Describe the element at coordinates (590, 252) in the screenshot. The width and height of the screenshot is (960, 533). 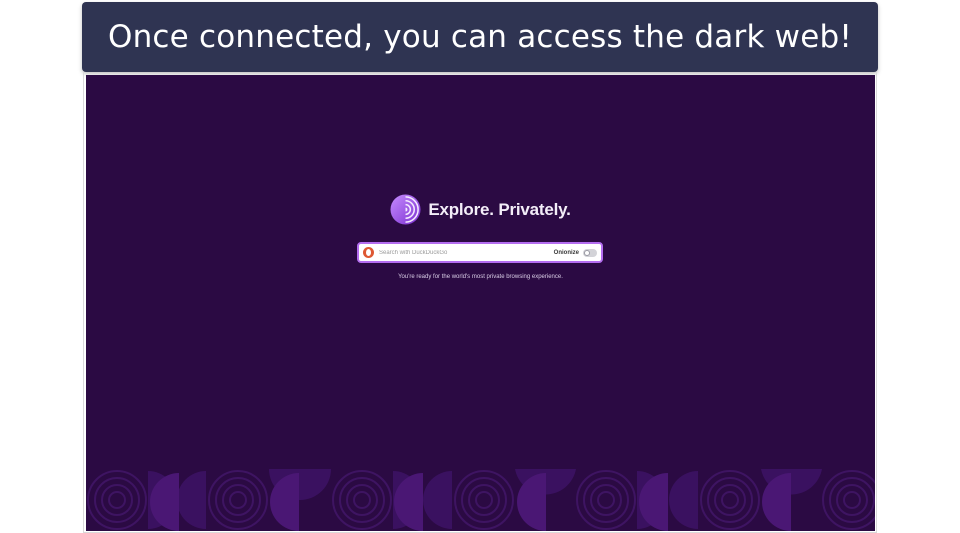
I see `onionize-toggle` at that location.